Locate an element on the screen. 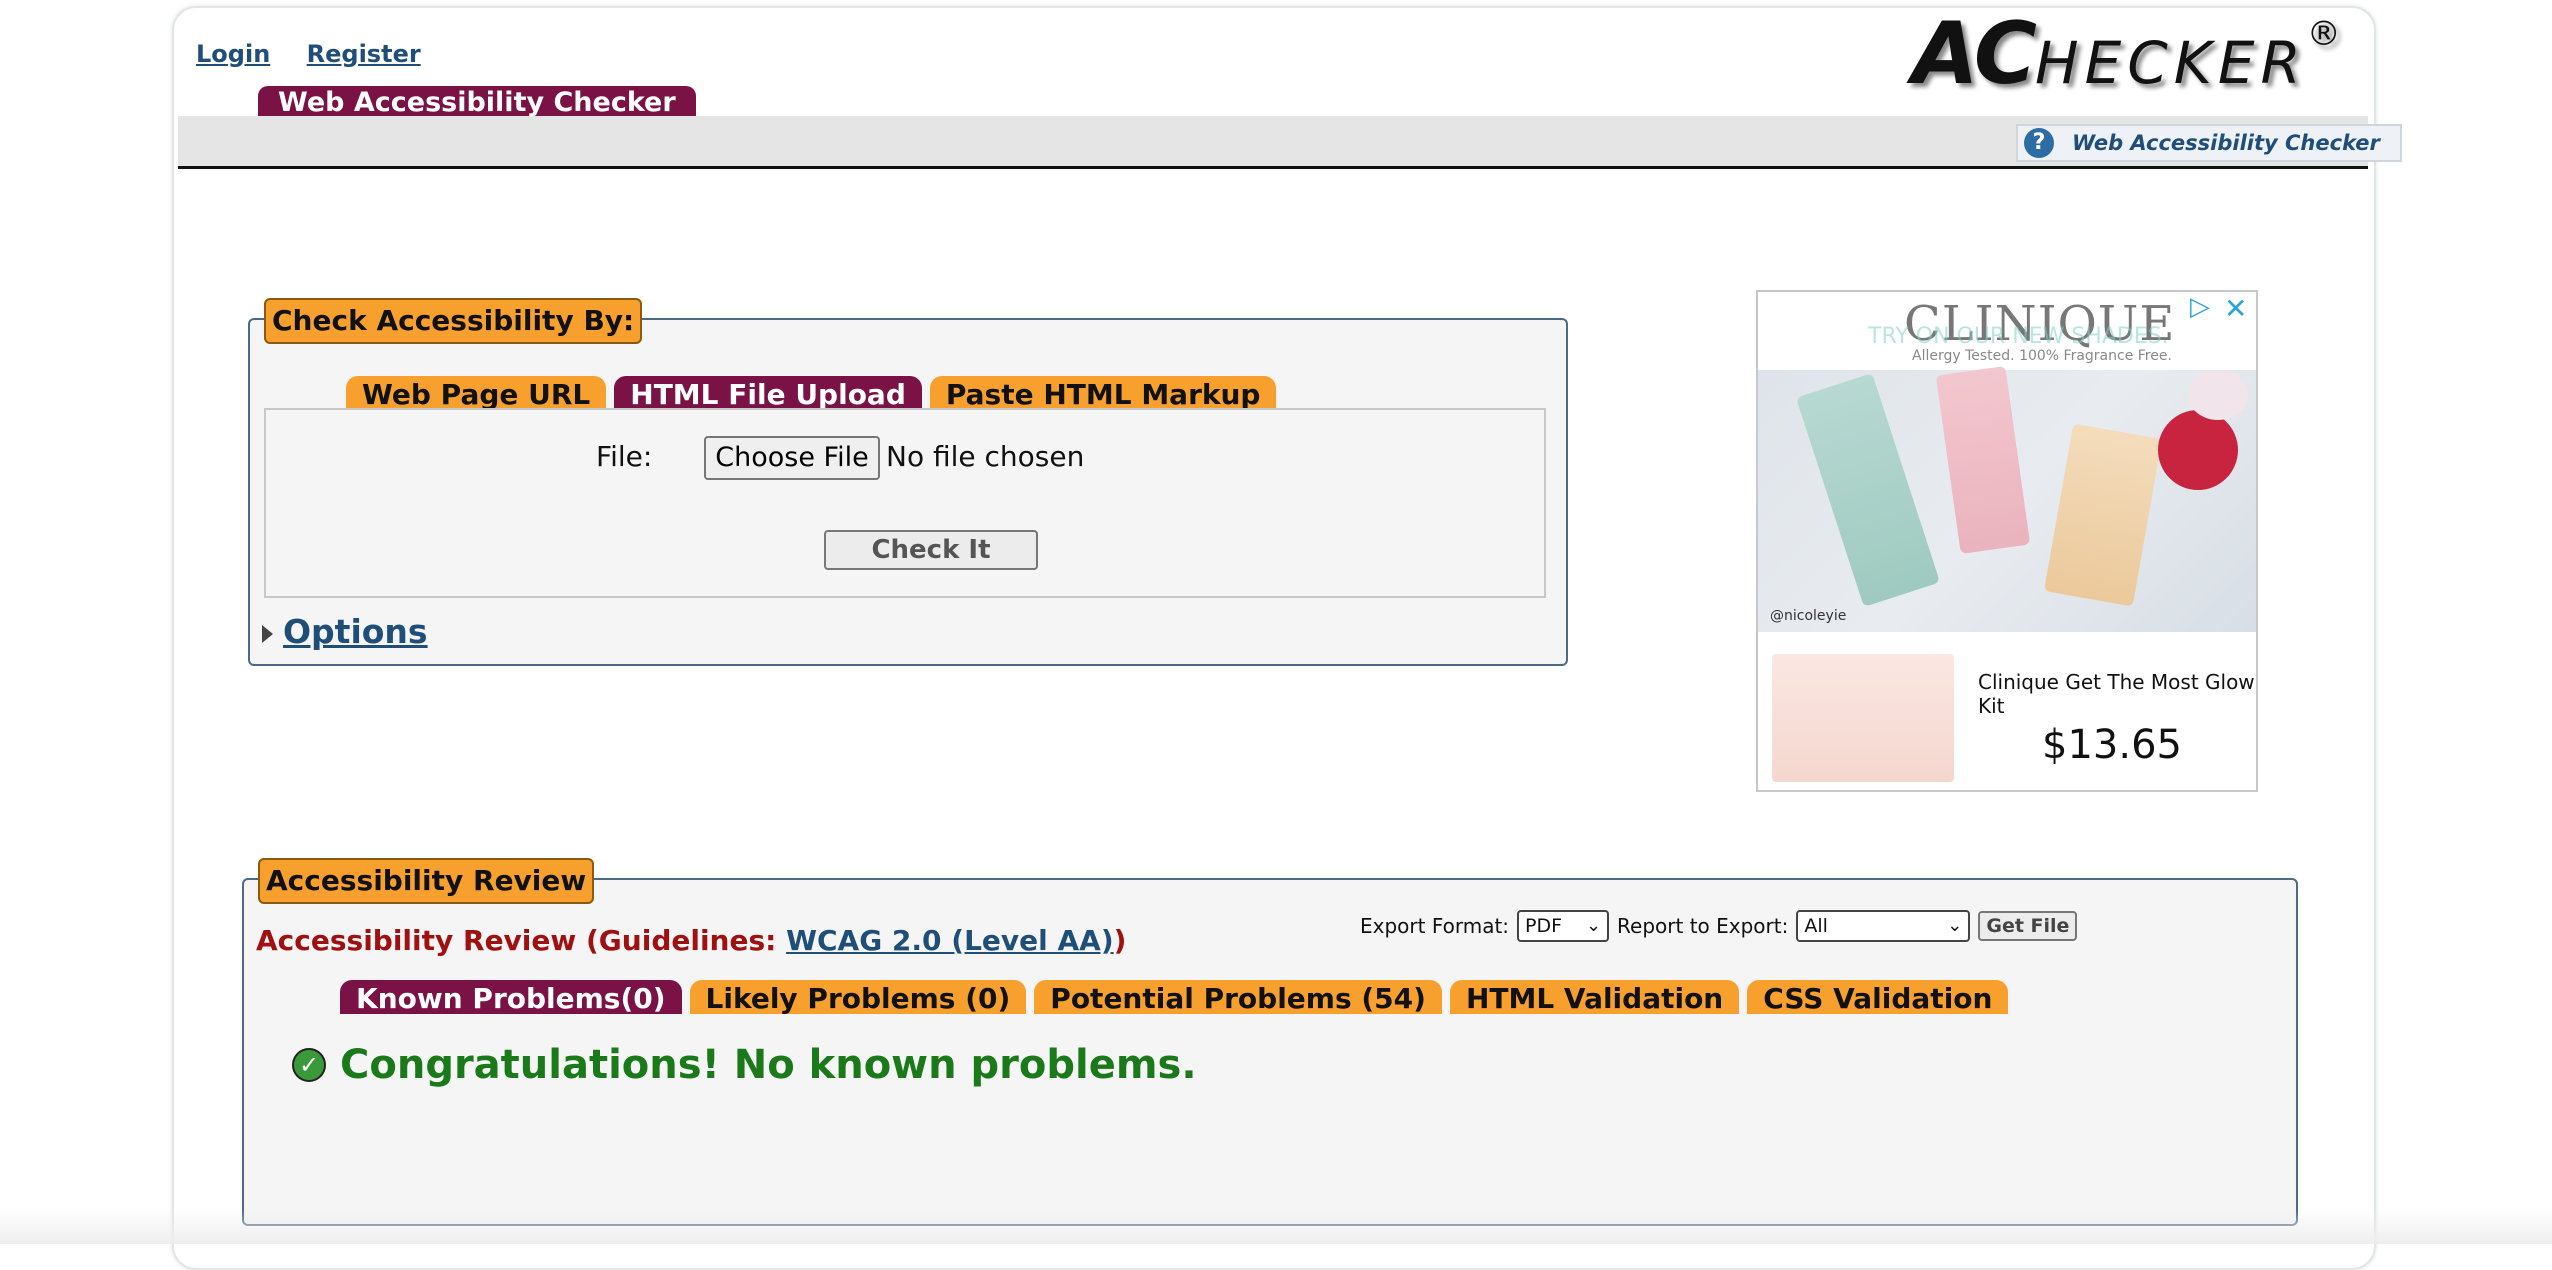 The image size is (2552, 1270). achecker-logo: ACHECKER® is located at coordinates (2126, 54).